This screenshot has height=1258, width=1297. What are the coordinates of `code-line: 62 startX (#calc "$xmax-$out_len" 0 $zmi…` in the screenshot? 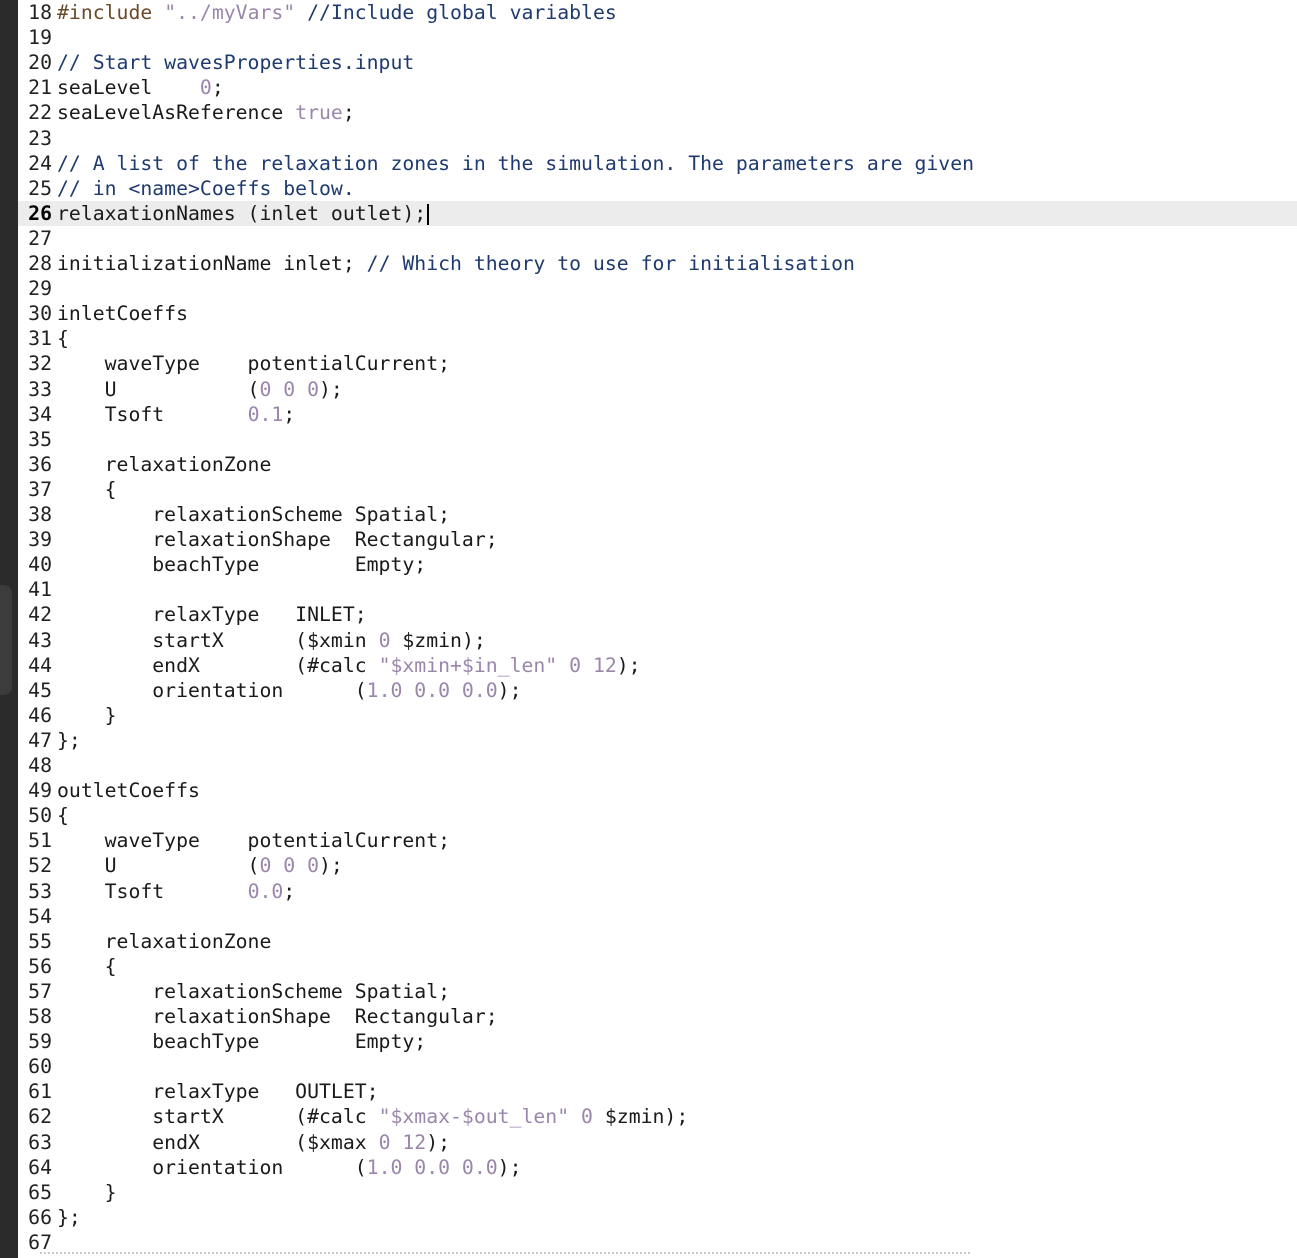 It's located at (657, 1116).